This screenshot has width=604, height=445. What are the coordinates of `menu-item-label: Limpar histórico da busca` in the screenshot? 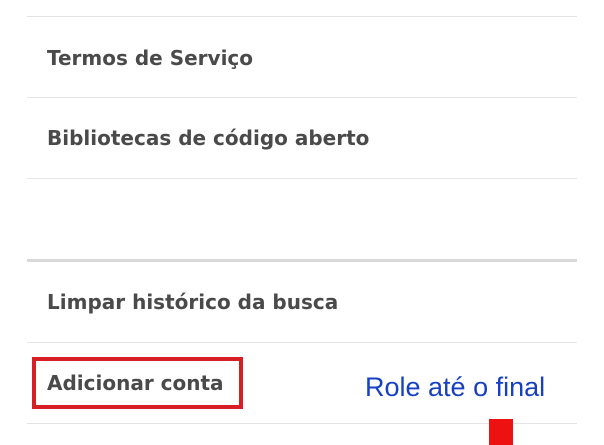 It's located at (193, 302).